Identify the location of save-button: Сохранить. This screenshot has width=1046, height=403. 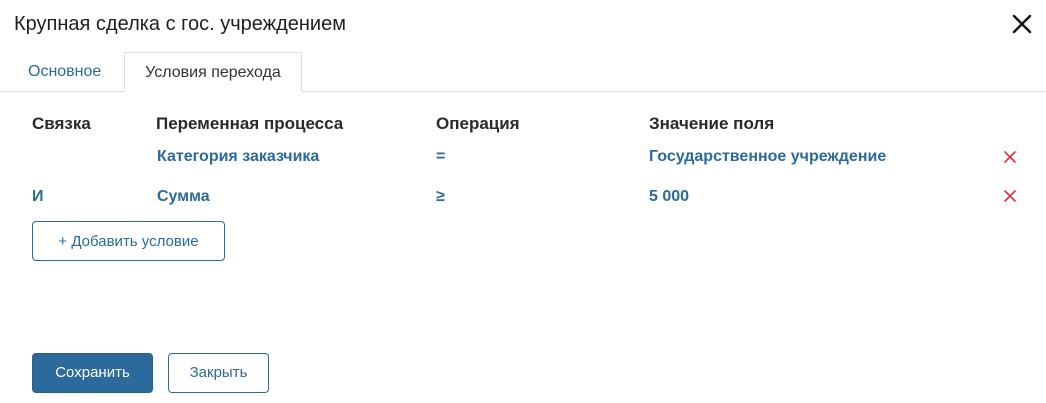
(92, 373).